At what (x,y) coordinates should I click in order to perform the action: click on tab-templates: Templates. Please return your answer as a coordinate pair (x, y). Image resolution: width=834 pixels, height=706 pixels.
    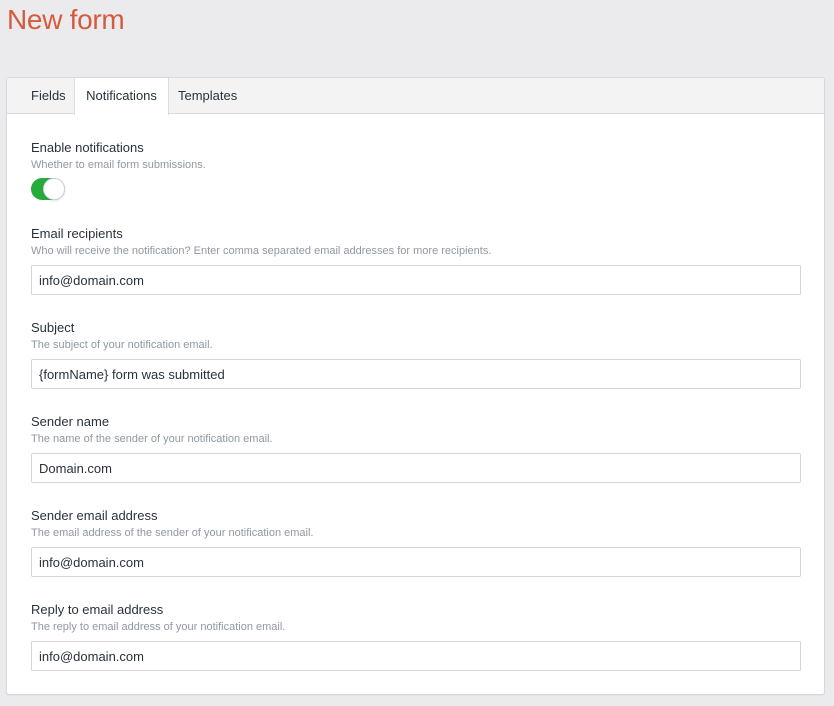
    Looking at the image, I should click on (207, 96).